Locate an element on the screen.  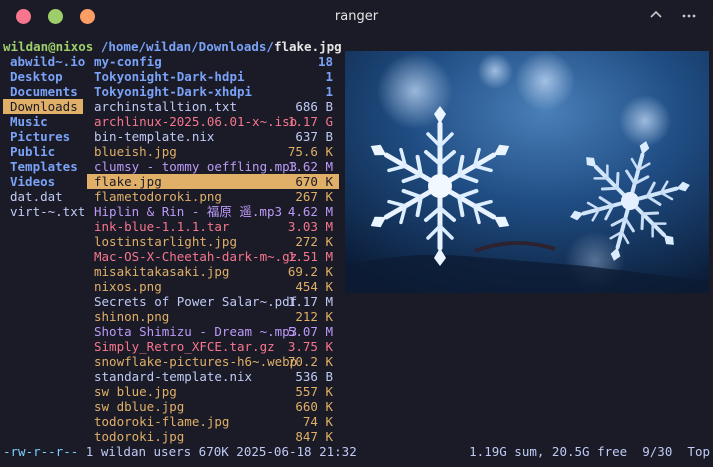
file-row: Secrets of Power Salar~.pdf 1.17 M is located at coordinates (213, 301).